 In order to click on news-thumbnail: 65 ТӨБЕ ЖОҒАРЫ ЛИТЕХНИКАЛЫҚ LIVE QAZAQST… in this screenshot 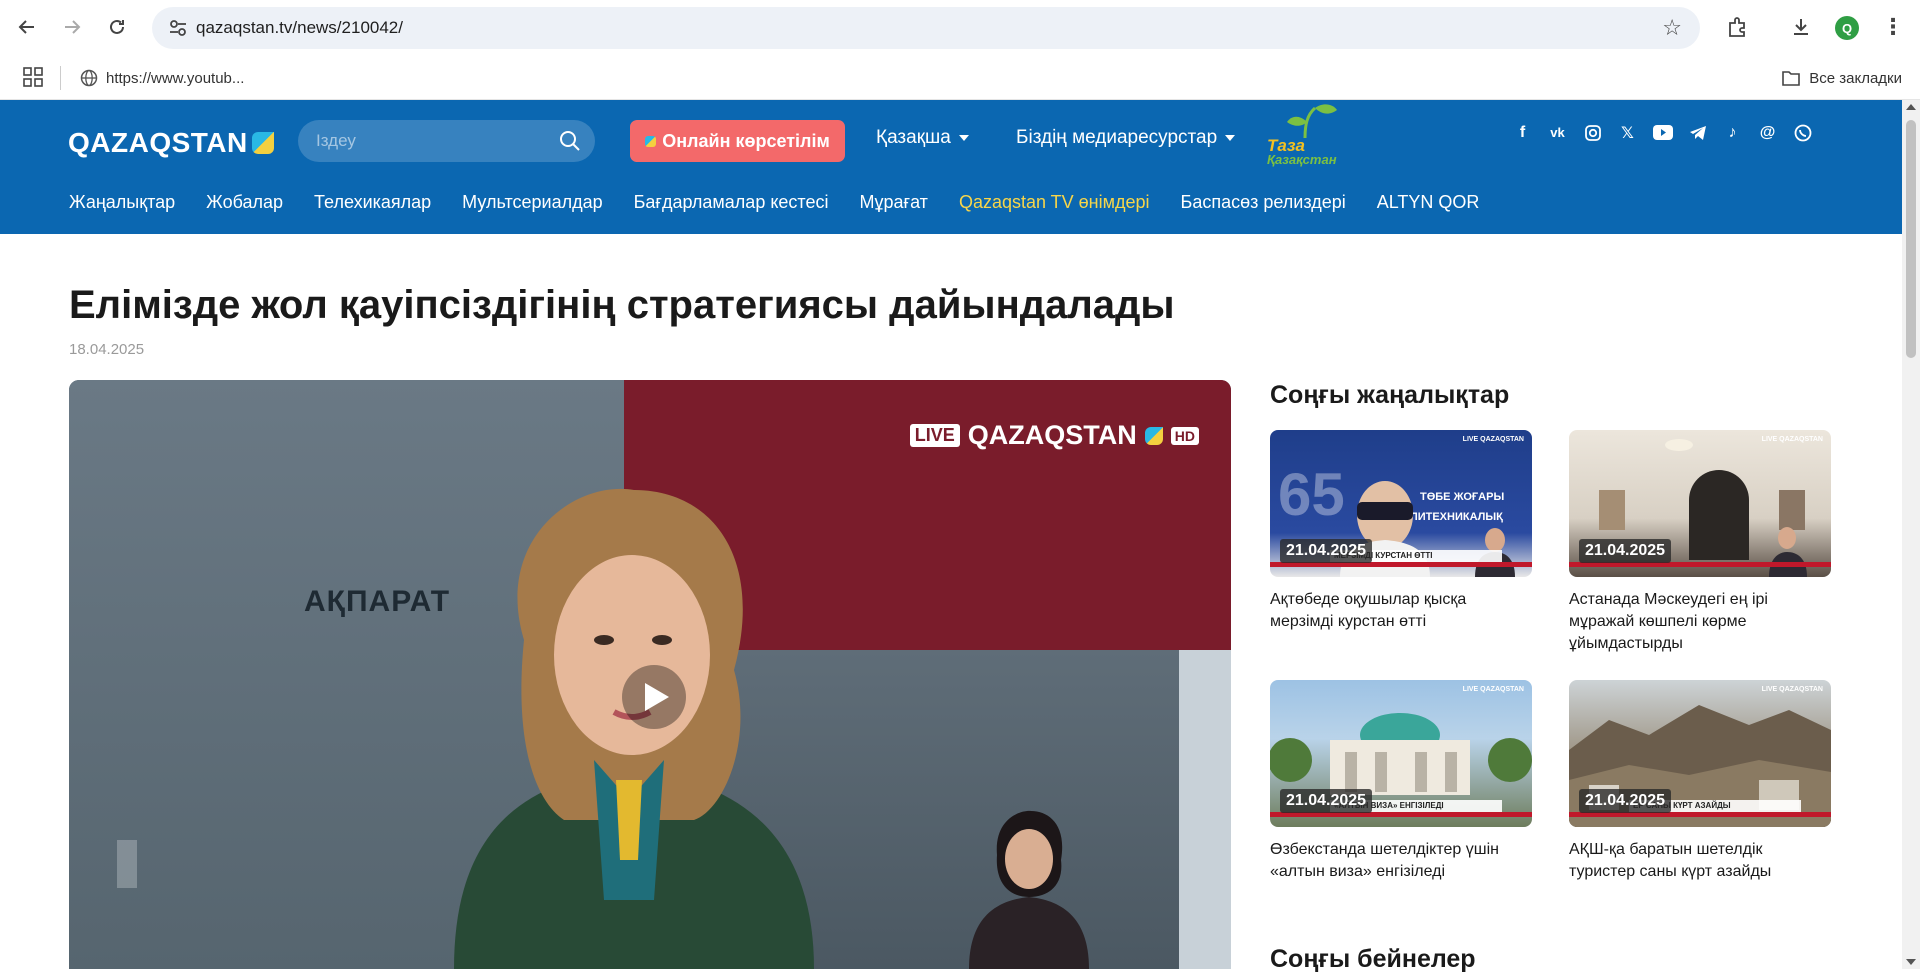, I will do `click(1401, 503)`.